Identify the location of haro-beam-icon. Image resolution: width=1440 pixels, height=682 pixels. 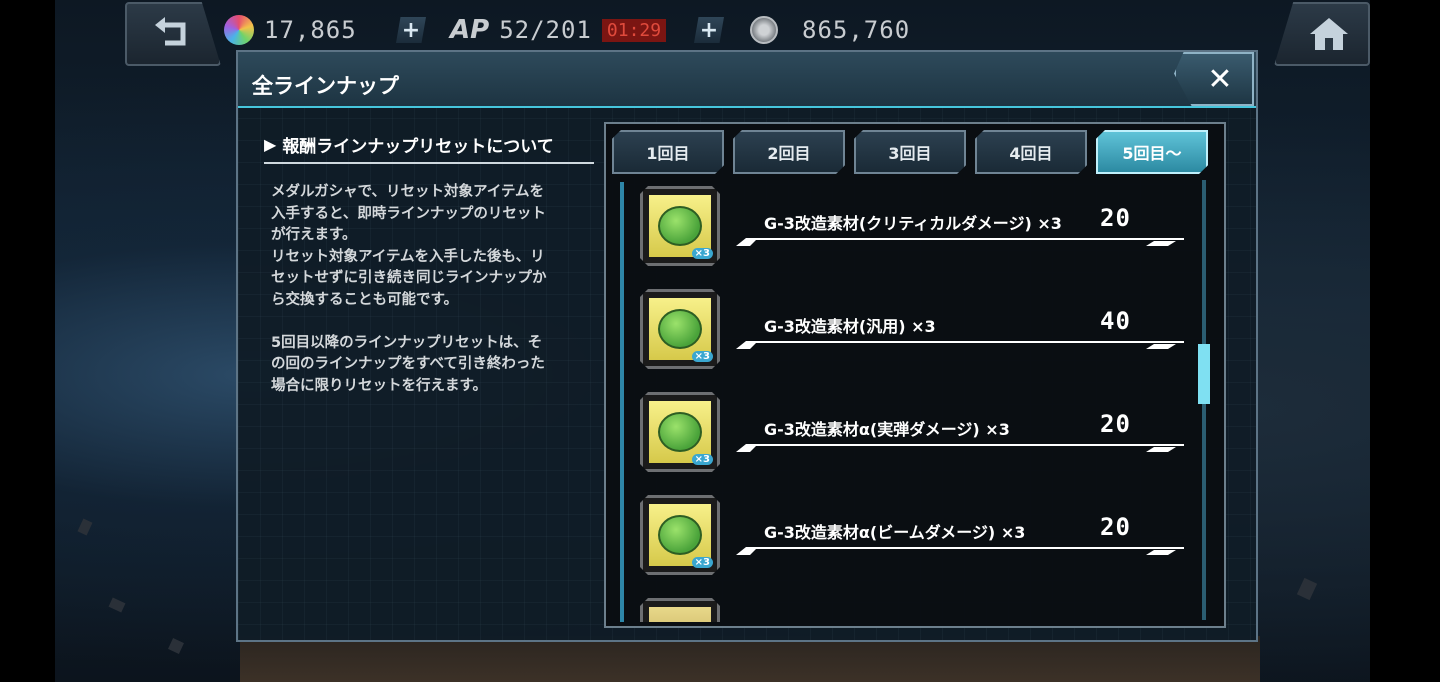
(680, 535).